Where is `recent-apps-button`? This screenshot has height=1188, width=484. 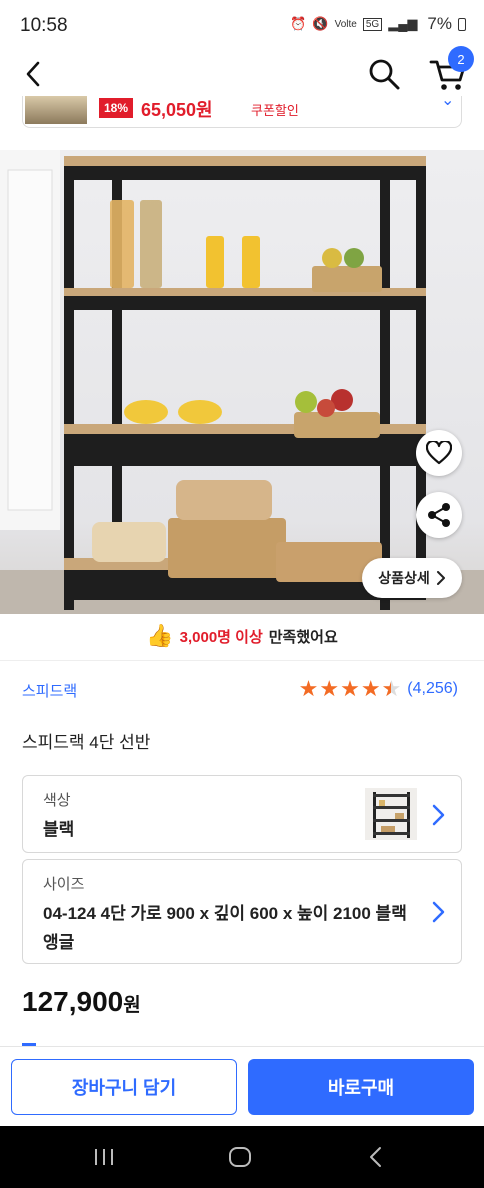 recent-apps-button is located at coordinates (104, 1157).